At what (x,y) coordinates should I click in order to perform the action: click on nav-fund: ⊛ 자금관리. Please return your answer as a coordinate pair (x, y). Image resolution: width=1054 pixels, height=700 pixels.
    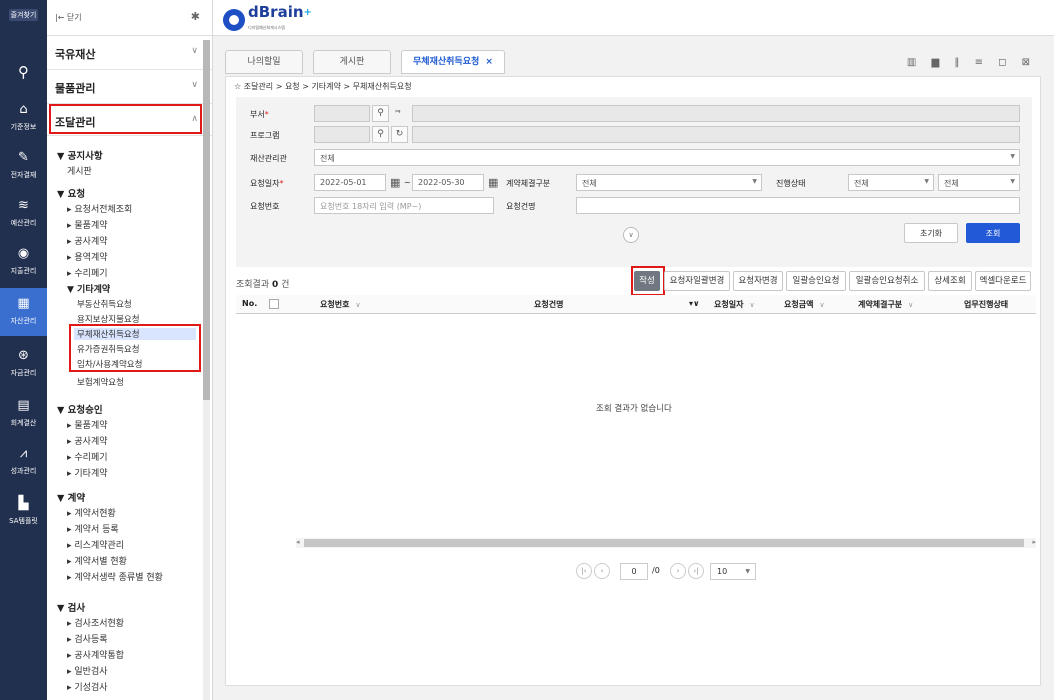
    Looking at the image, I should click on (23, 362).